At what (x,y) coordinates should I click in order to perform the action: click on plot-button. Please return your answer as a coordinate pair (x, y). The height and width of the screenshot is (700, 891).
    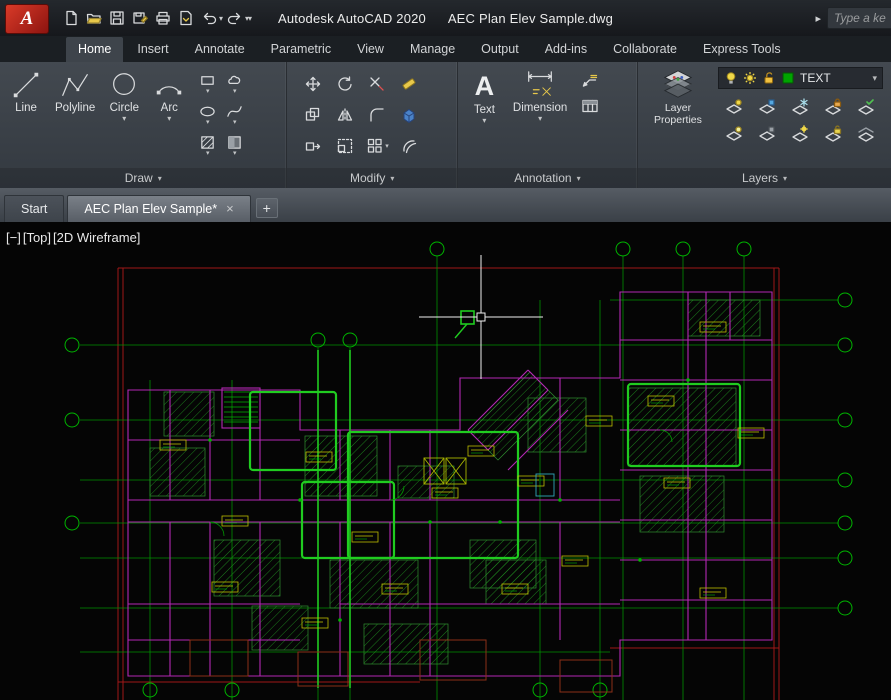
    Looking at the image, I should click on (163, 18).